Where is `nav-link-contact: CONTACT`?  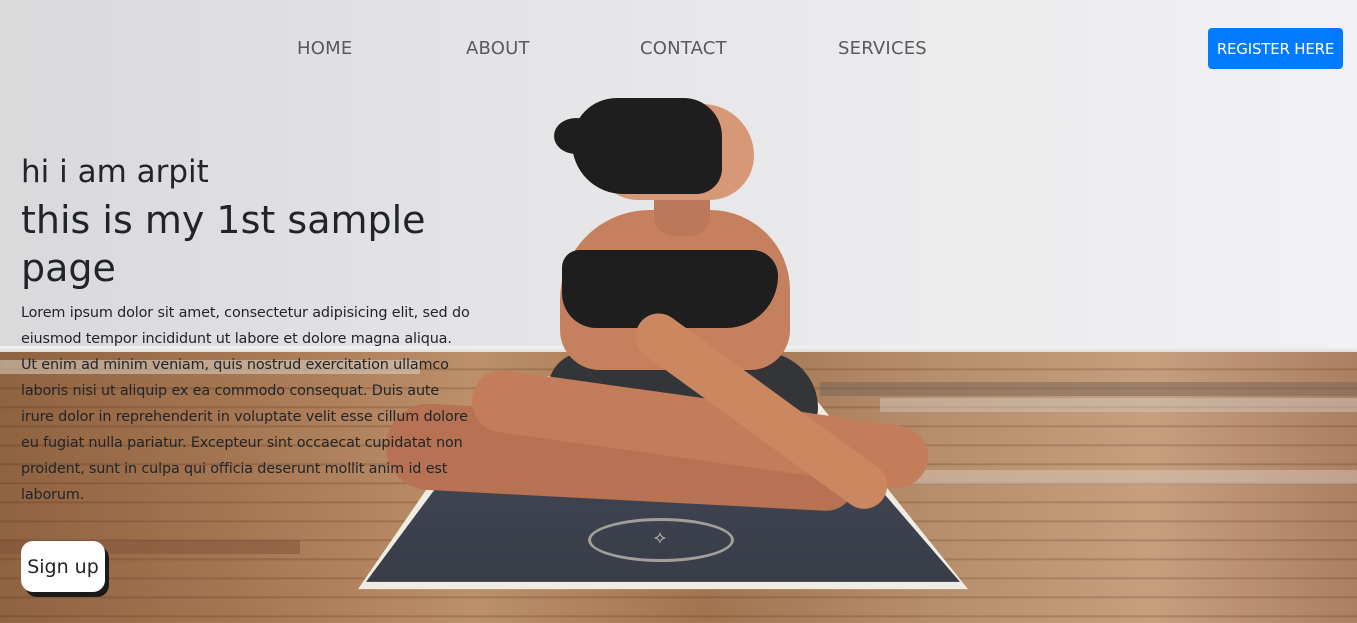 nav-link-contact: CONTACT is located at coordinates (683, 48).